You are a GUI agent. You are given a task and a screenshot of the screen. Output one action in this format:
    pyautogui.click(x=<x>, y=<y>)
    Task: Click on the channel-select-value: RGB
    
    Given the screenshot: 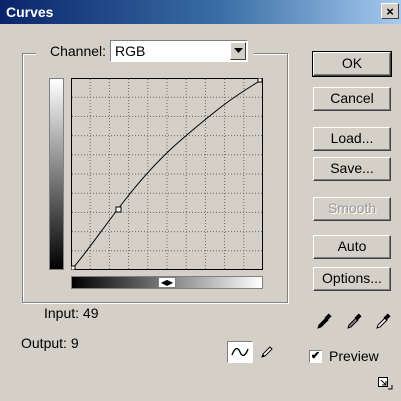 What is the action you would take?
    pyautogui.click(x=130, y=51)
    